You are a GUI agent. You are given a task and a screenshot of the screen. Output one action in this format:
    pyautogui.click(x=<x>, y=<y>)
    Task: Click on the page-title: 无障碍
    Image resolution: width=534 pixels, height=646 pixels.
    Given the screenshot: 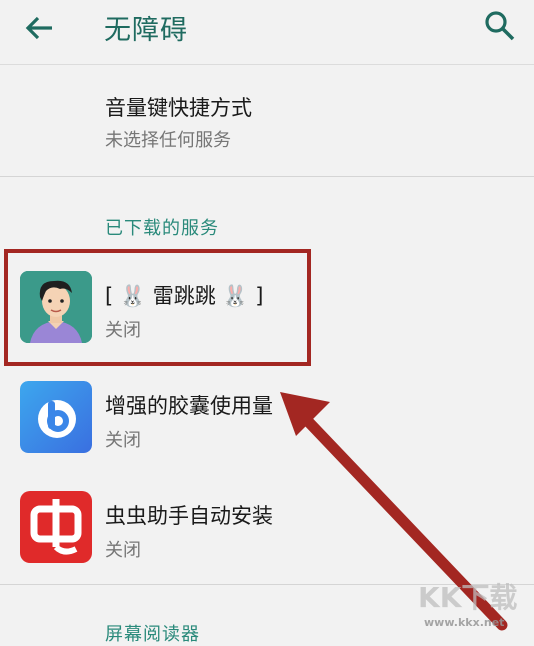 What is the action you would take?
    pyautogui.click(x=146, y=30)
    